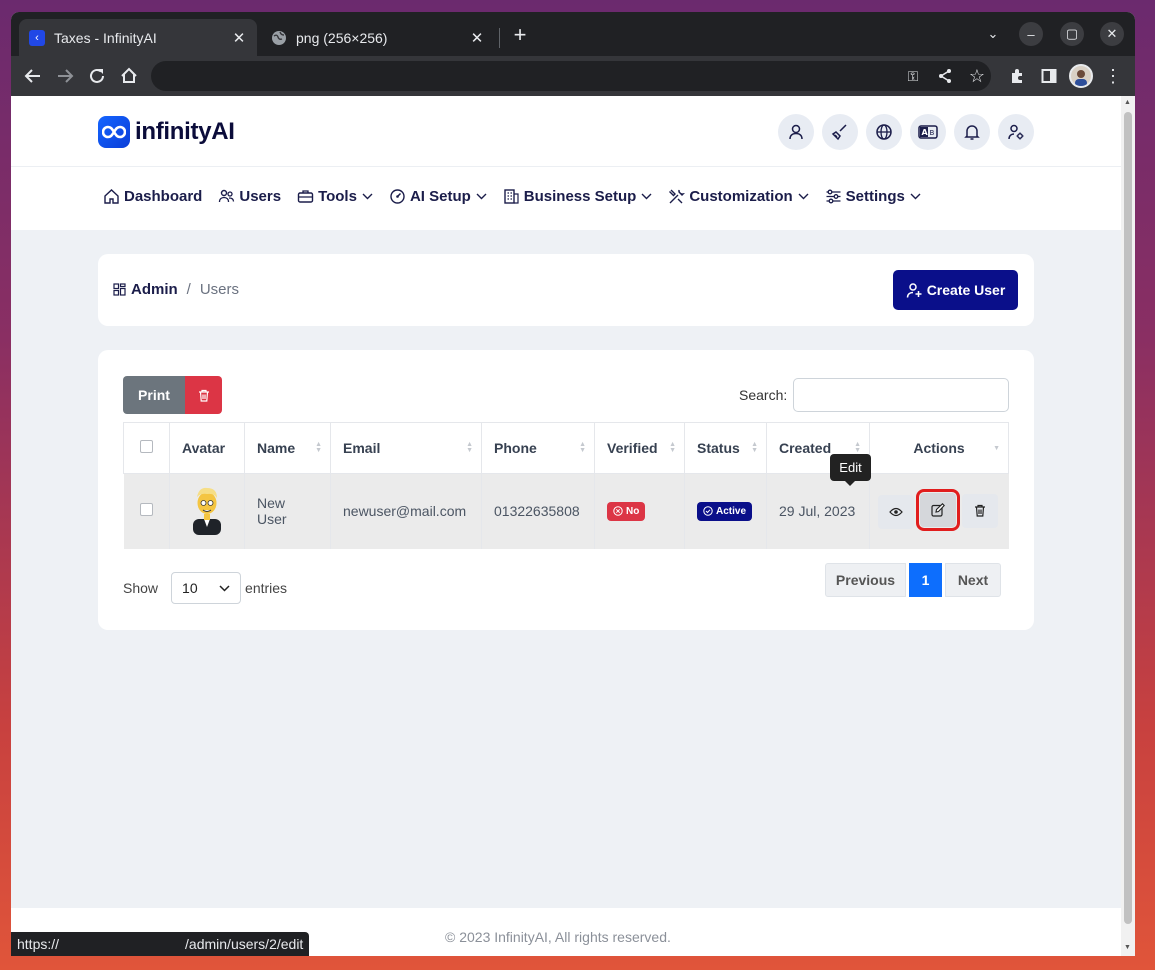 The height and width of the screenshot is (970, 1155). Describe the element at coordinates (1049, 76) in the screenshot. I see `side-panel-icon` at that location.